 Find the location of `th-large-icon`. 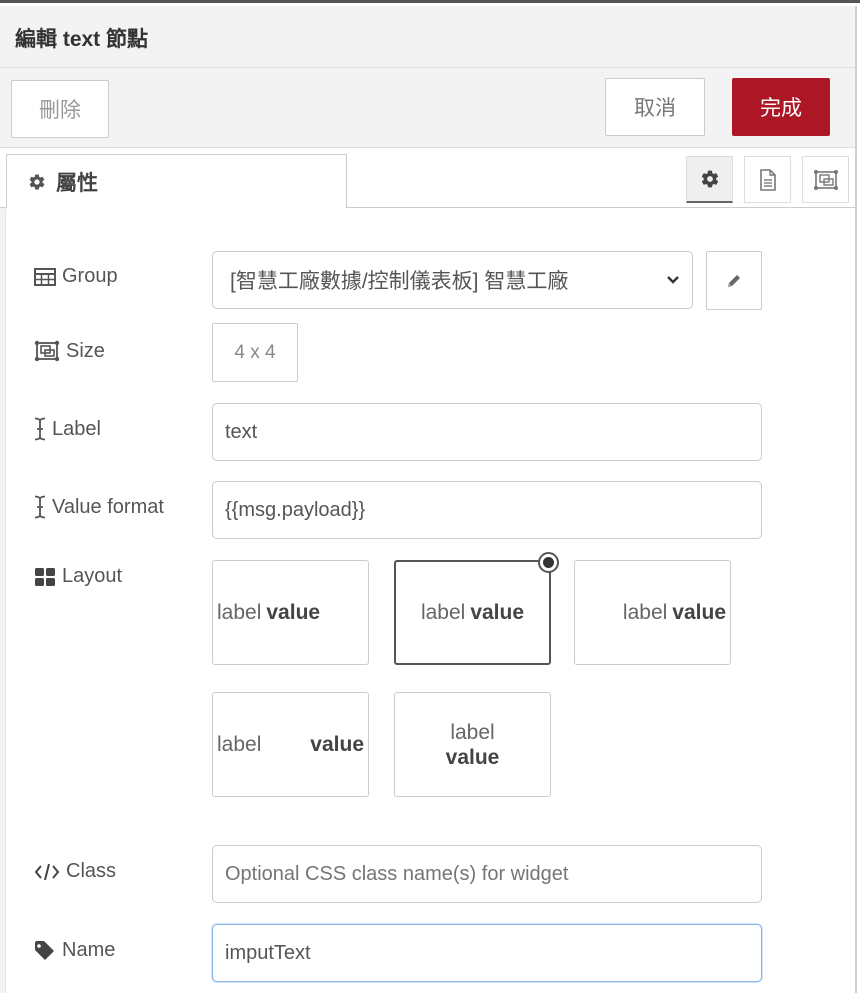

th-large-icon is located at coordinates (45, 576).